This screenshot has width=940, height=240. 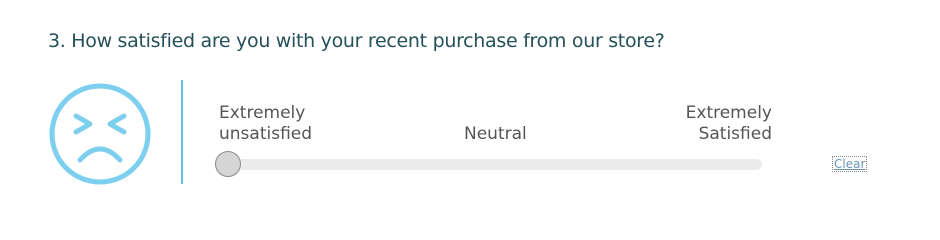 What do you see at coordinates (100, 134) in the screenshot?
I see `unsatisfied-face-icon` at bounding box center [100, 134].